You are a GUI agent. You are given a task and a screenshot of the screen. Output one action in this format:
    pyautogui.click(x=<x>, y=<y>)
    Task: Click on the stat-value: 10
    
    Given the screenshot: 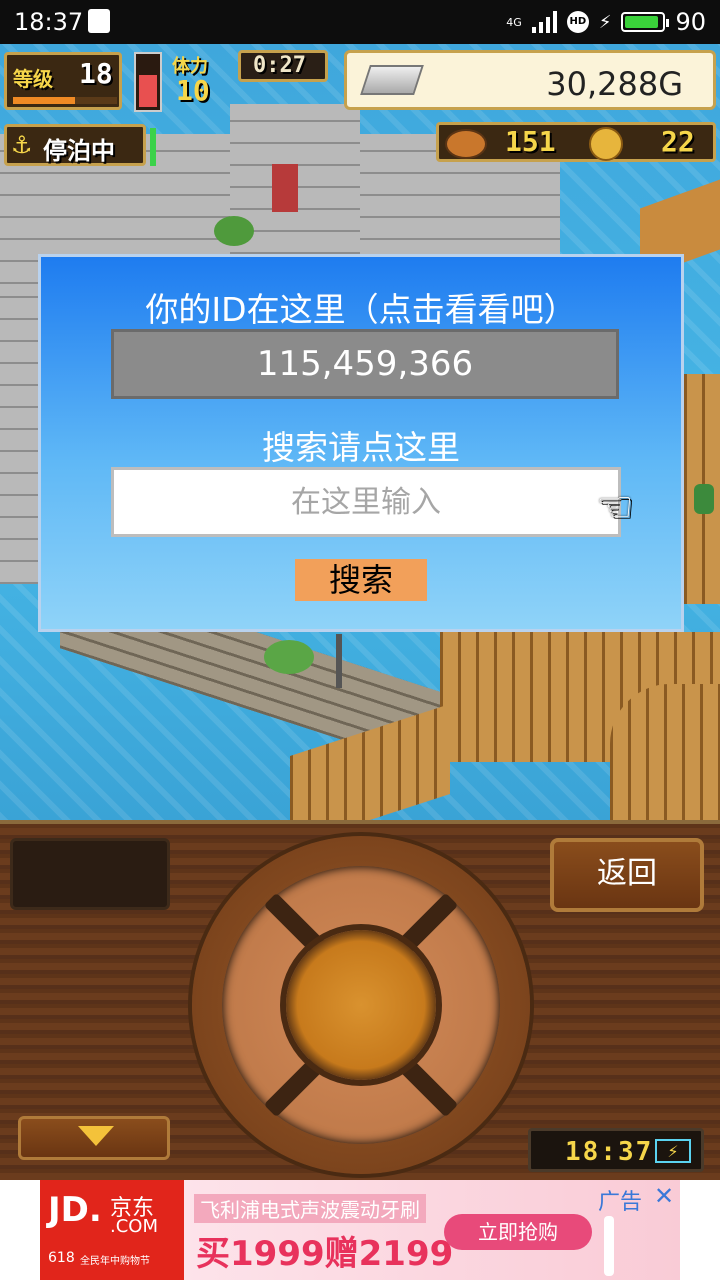 What is the action you would take?
    pyautogui.click(x=193, y=90)
    